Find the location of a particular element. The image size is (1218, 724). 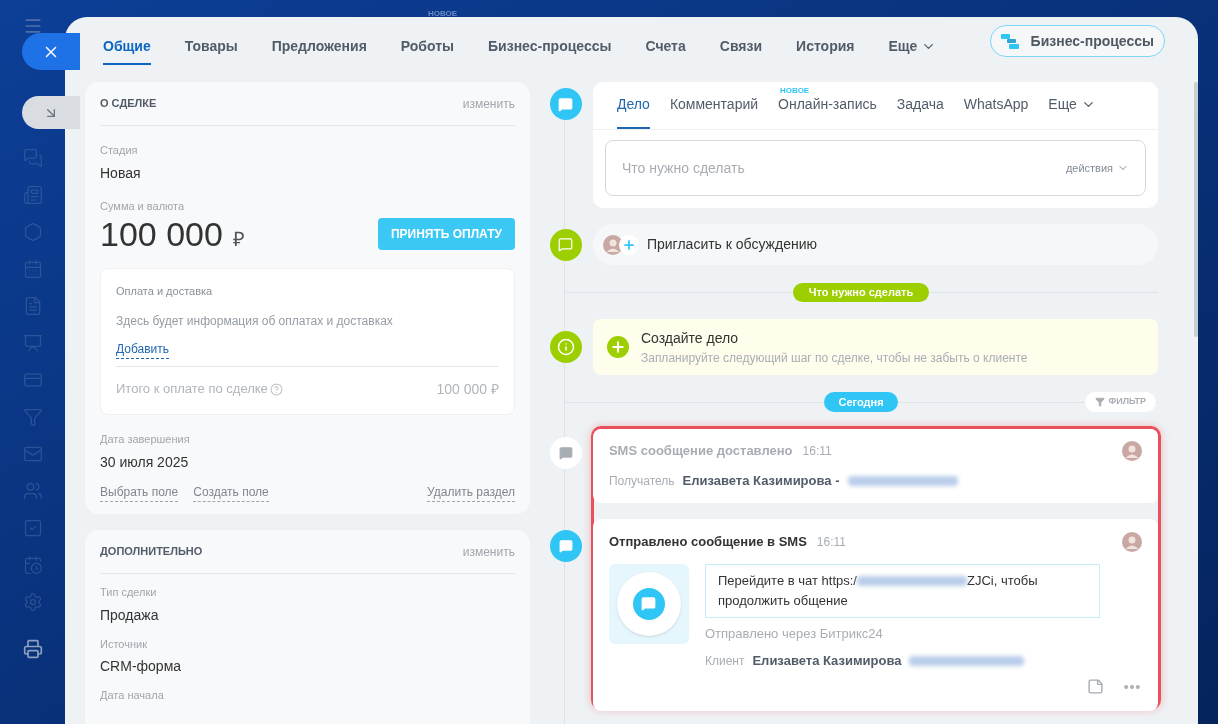

currency-sign: ₽ is located at coordinates (238, 239).